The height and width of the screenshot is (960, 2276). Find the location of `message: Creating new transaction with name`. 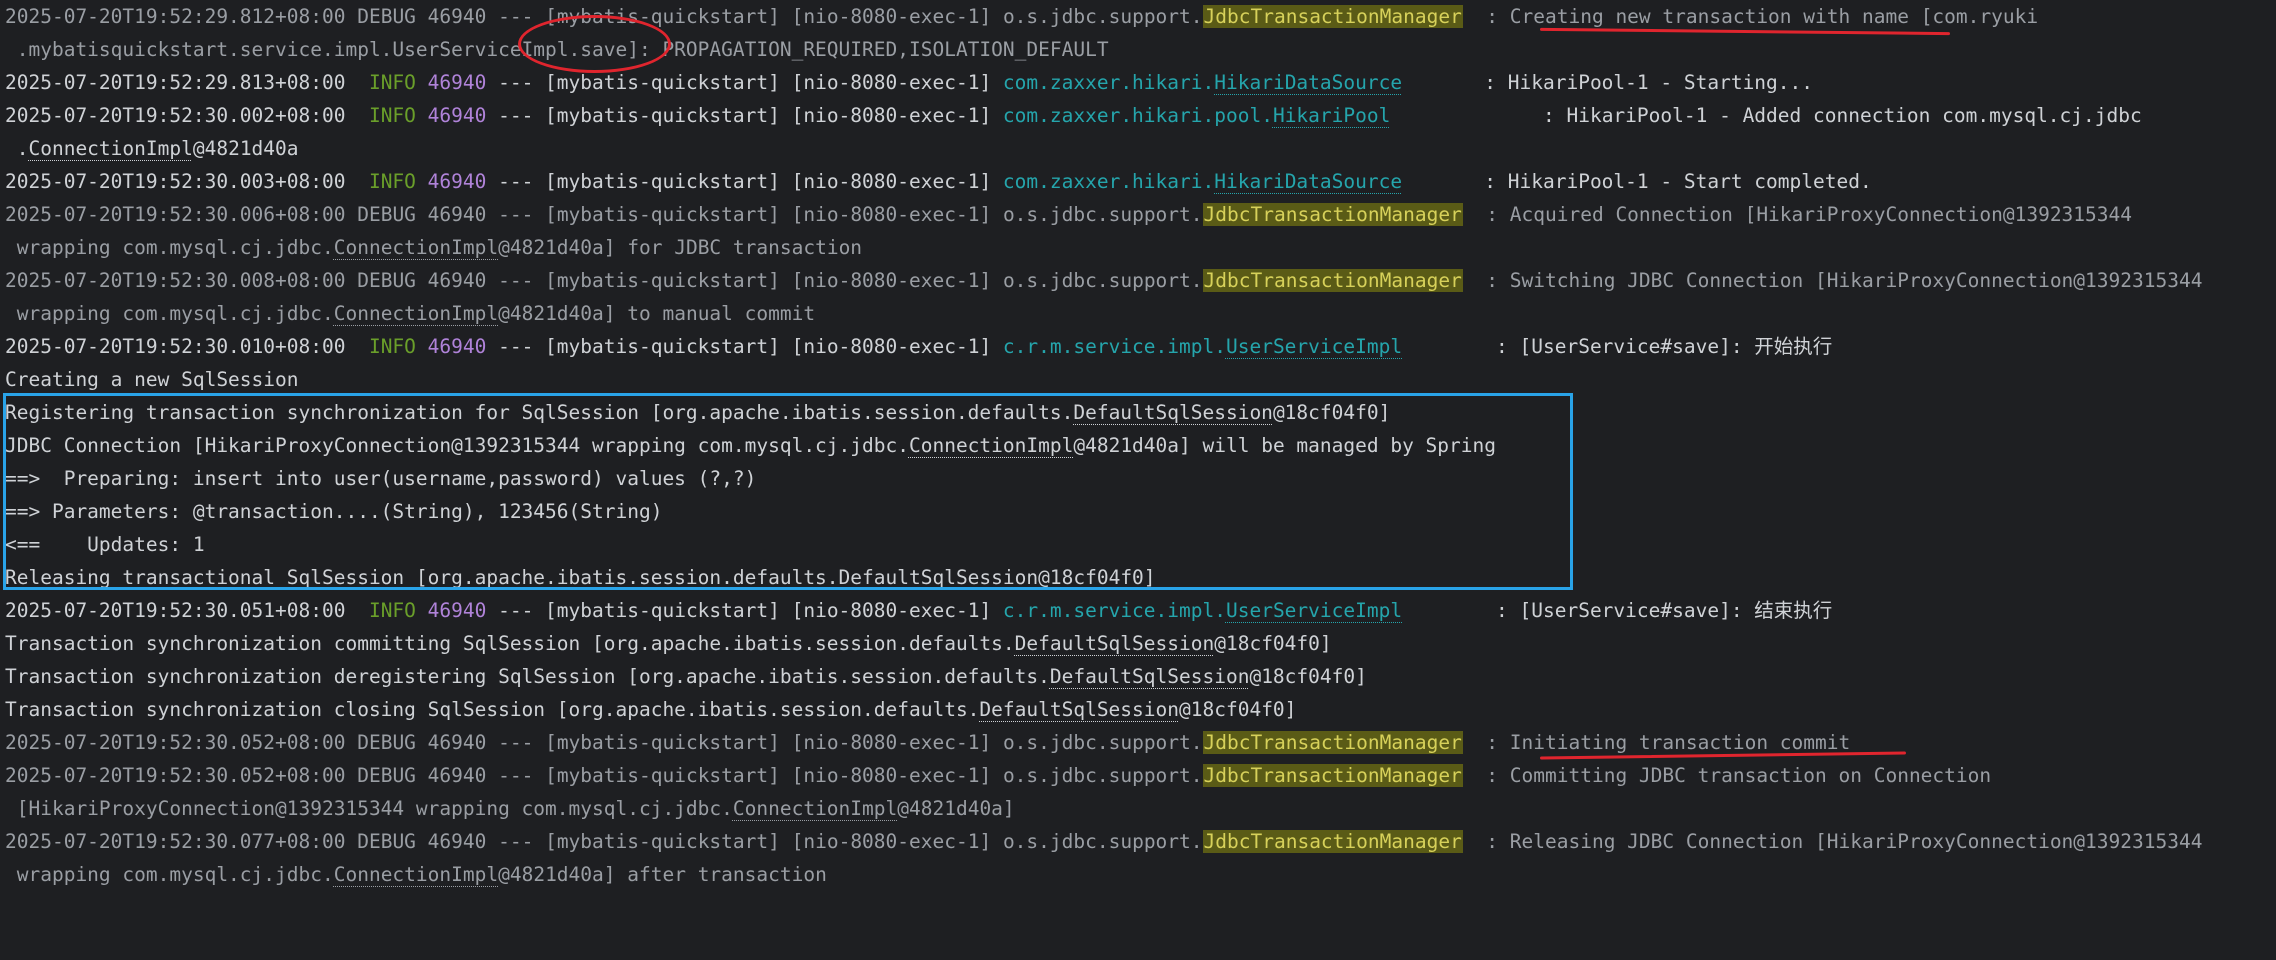

message: Creating new transaction with name is located at coordinates (1709, 16).